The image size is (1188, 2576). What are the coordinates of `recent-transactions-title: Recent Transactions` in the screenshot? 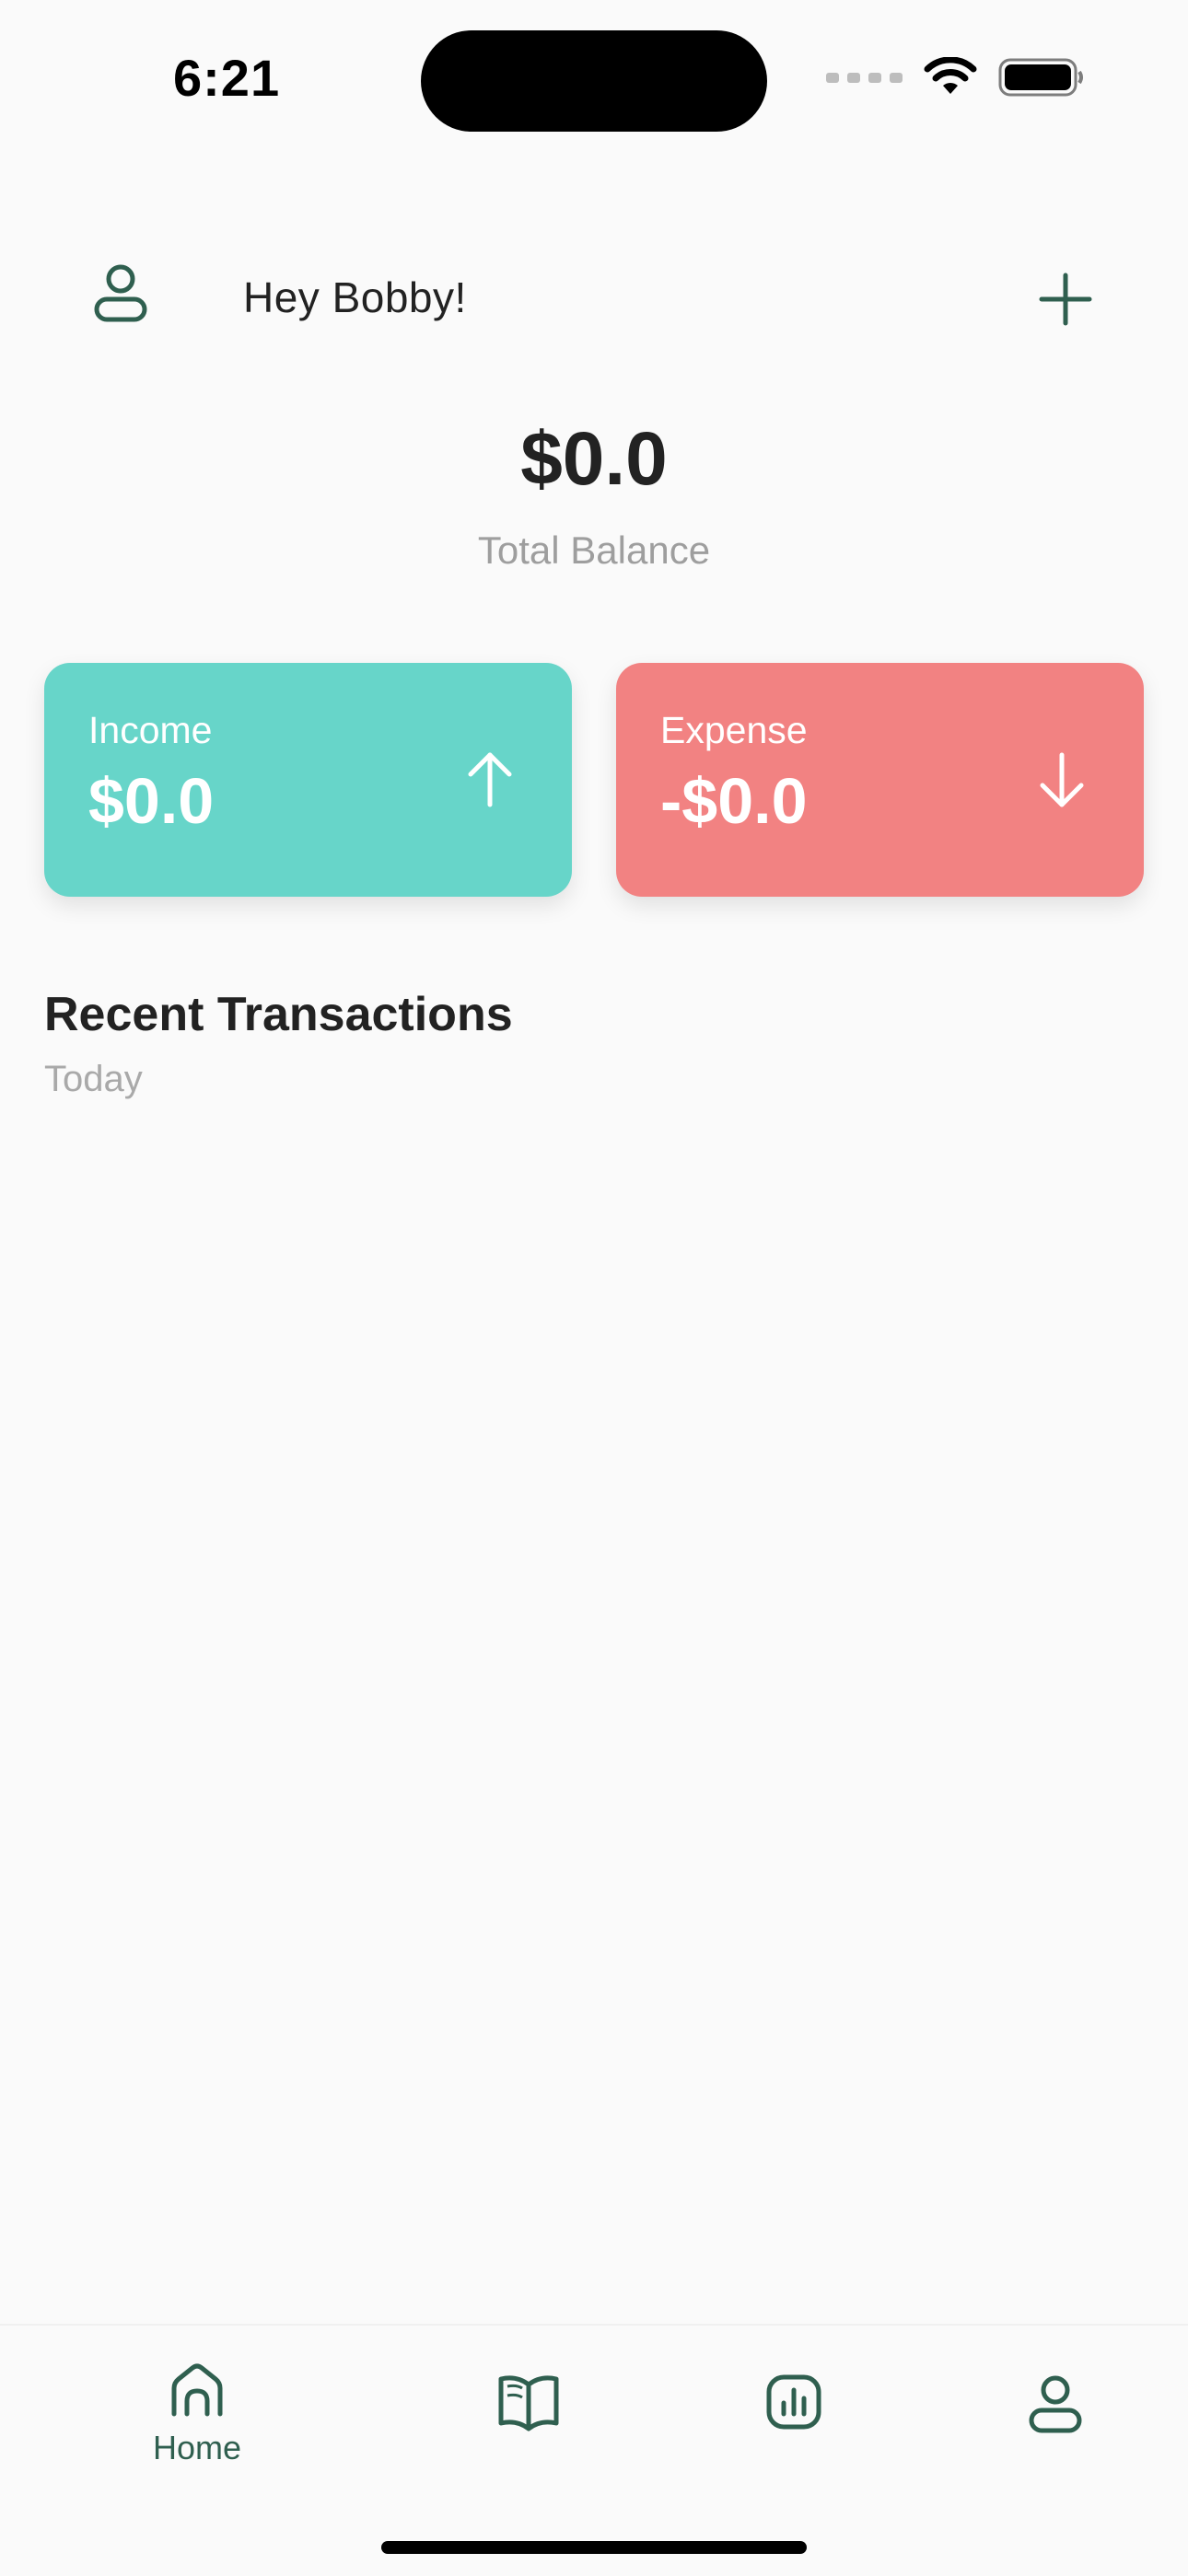 It's located at (278, 1014).